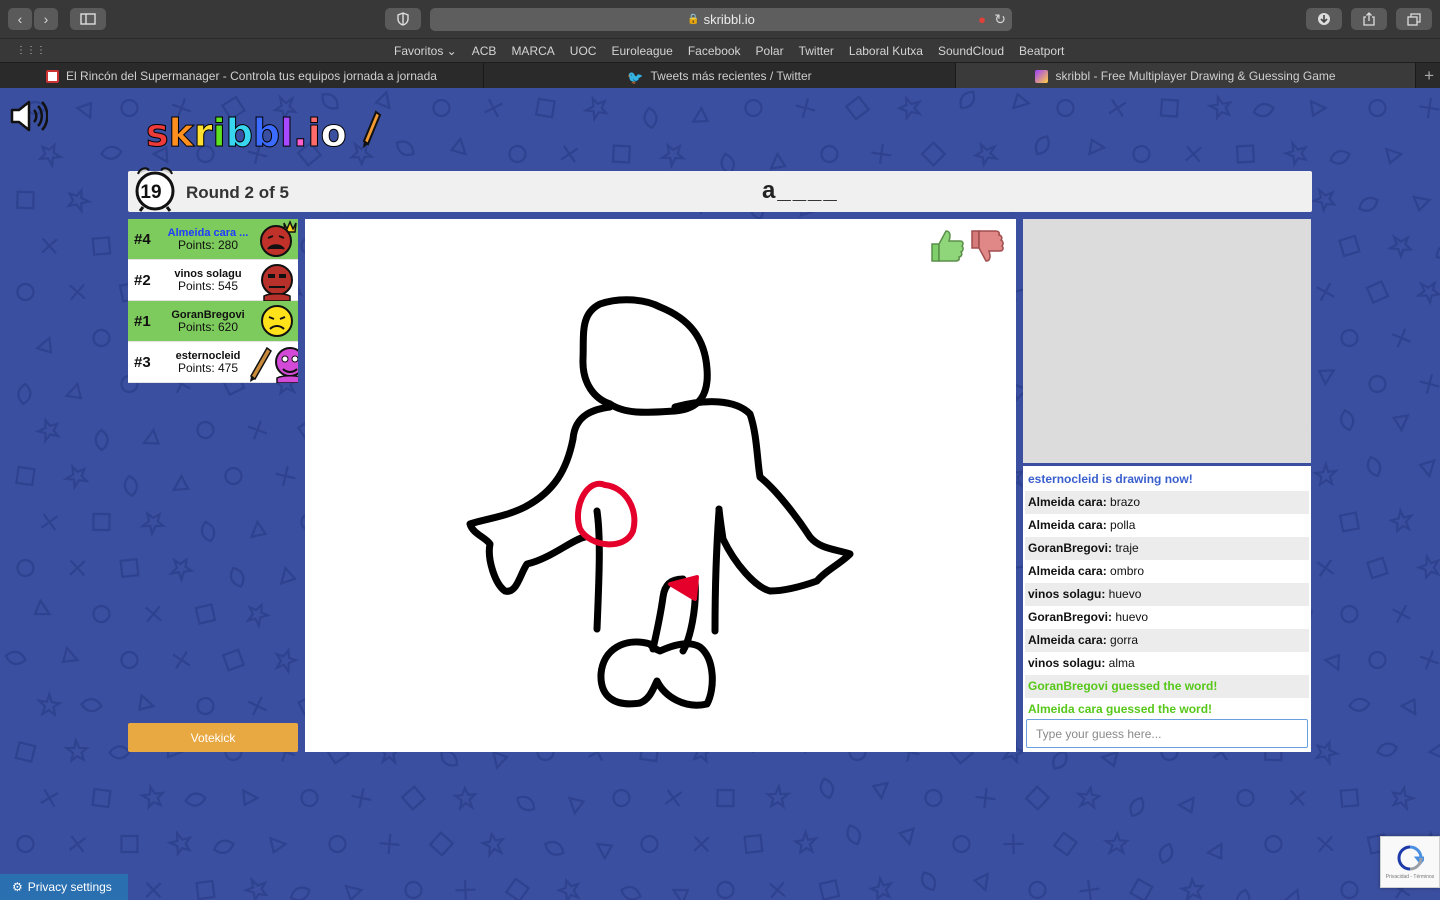  Describe the element at coordinates (142, 280) in the screenshot. I see `player-rank: #2` at that location.